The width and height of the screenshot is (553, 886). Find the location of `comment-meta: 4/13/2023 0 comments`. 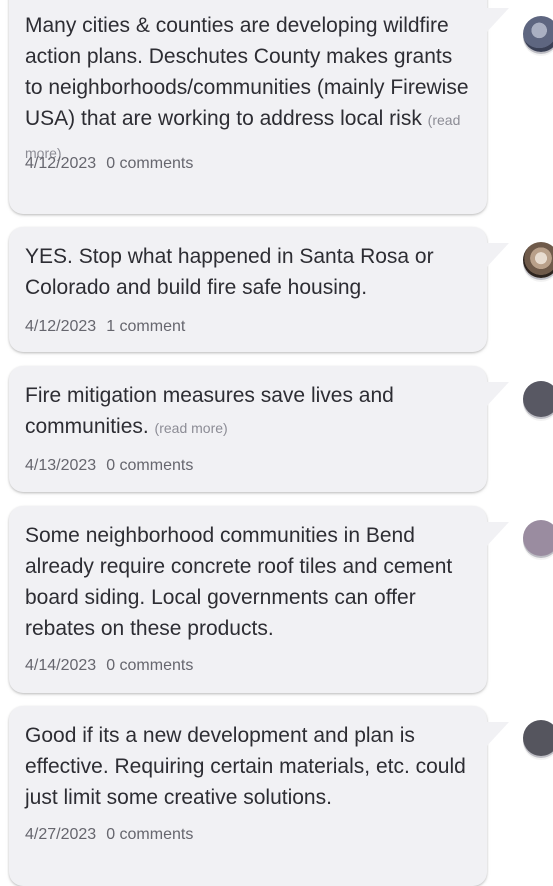

comment-meta: 4/13/2023 0 comments is located at coordinates (109, 466).